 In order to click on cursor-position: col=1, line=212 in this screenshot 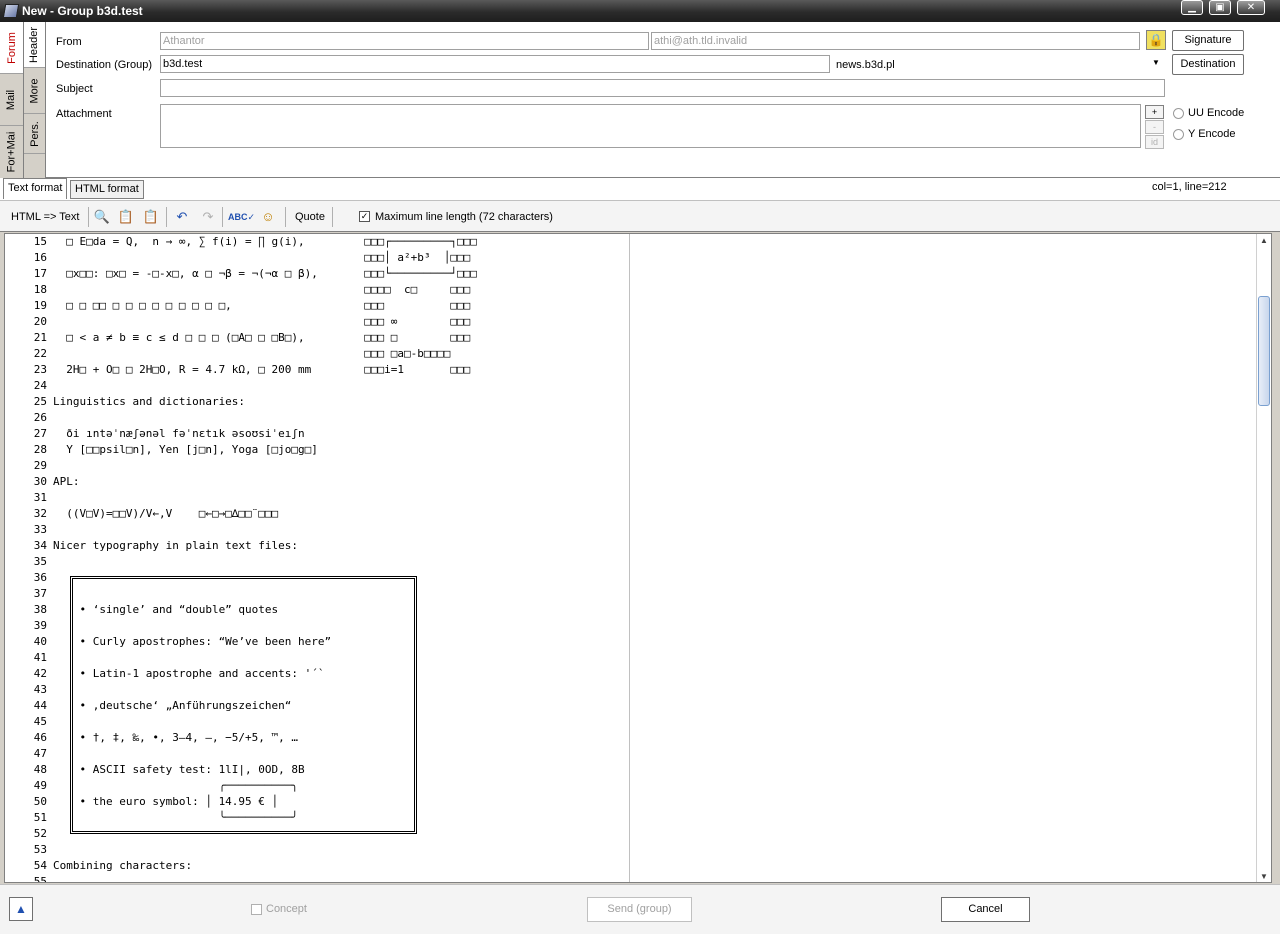, I will do `click(1189, 187)`.